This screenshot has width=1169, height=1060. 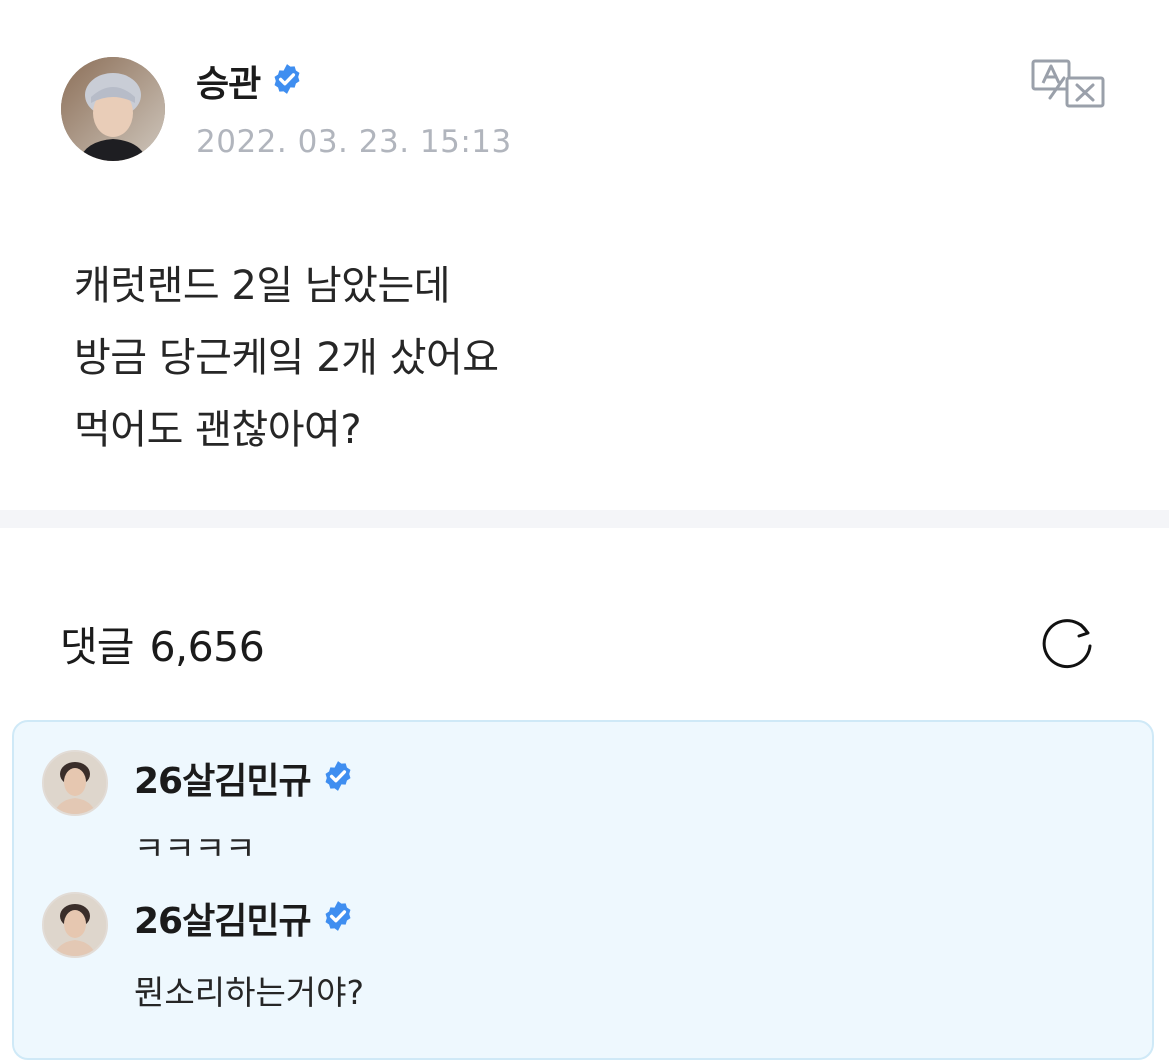 I want to click on comments-label: 댓글, so click(x=97, y=647).